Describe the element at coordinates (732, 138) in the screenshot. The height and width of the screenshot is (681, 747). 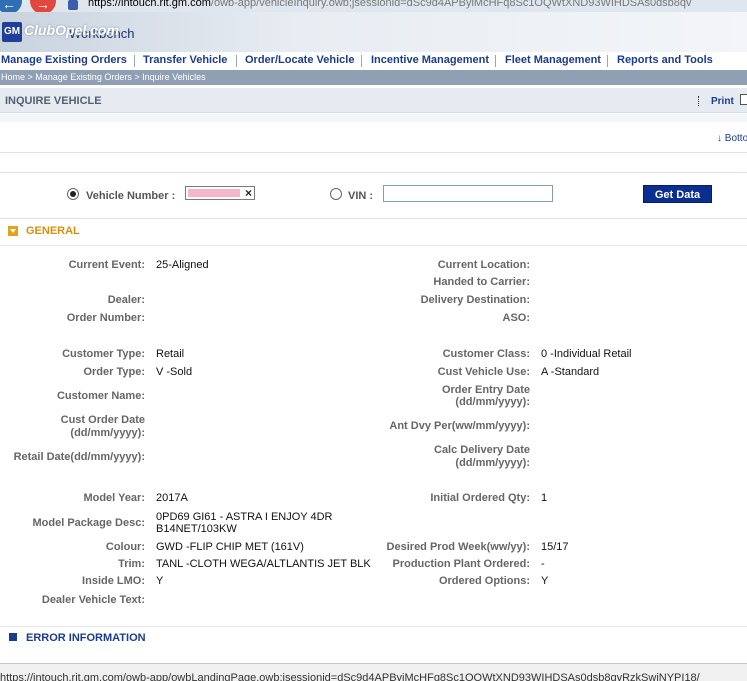
I see `bottom-link: ↓ Bottom` at that location.